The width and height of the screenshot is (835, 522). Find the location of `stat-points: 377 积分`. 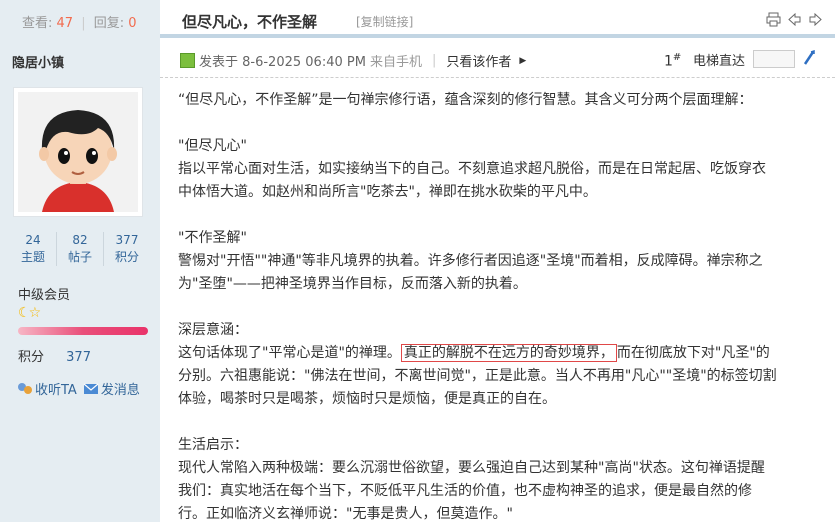

stat-points: 377 积分 is located at coordinates (126, 249).